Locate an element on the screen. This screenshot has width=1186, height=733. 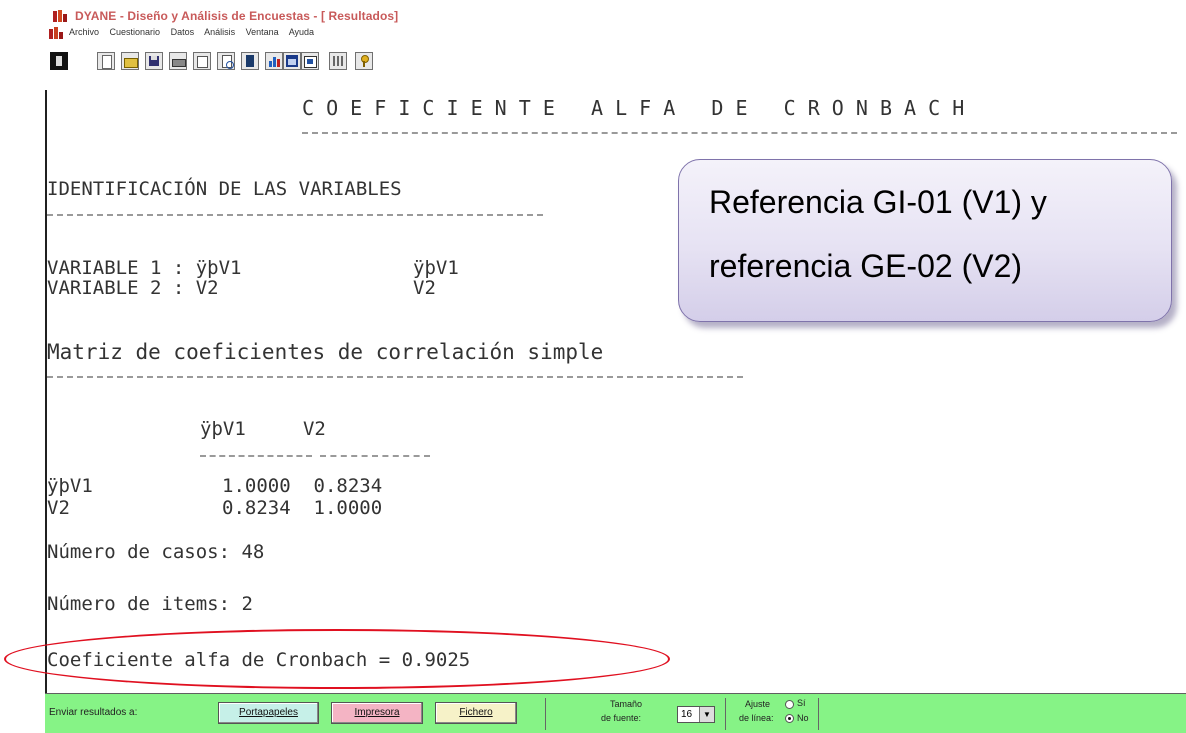
chevron-down-icon: ▼ is located at coordinates (706, 714).